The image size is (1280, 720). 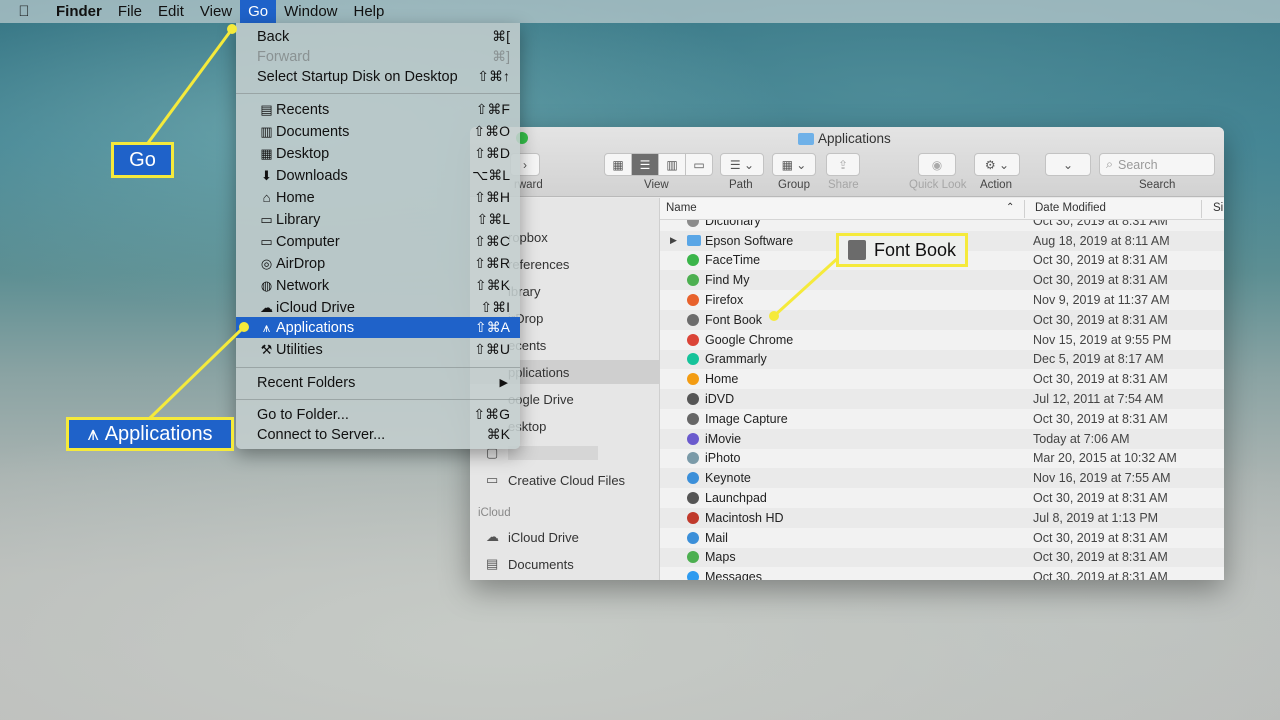 What do you see at coordinates (150, 434) in the screenshot?
I see `callout-applications: ⩚ Applications` at bounding box center [150, 434].